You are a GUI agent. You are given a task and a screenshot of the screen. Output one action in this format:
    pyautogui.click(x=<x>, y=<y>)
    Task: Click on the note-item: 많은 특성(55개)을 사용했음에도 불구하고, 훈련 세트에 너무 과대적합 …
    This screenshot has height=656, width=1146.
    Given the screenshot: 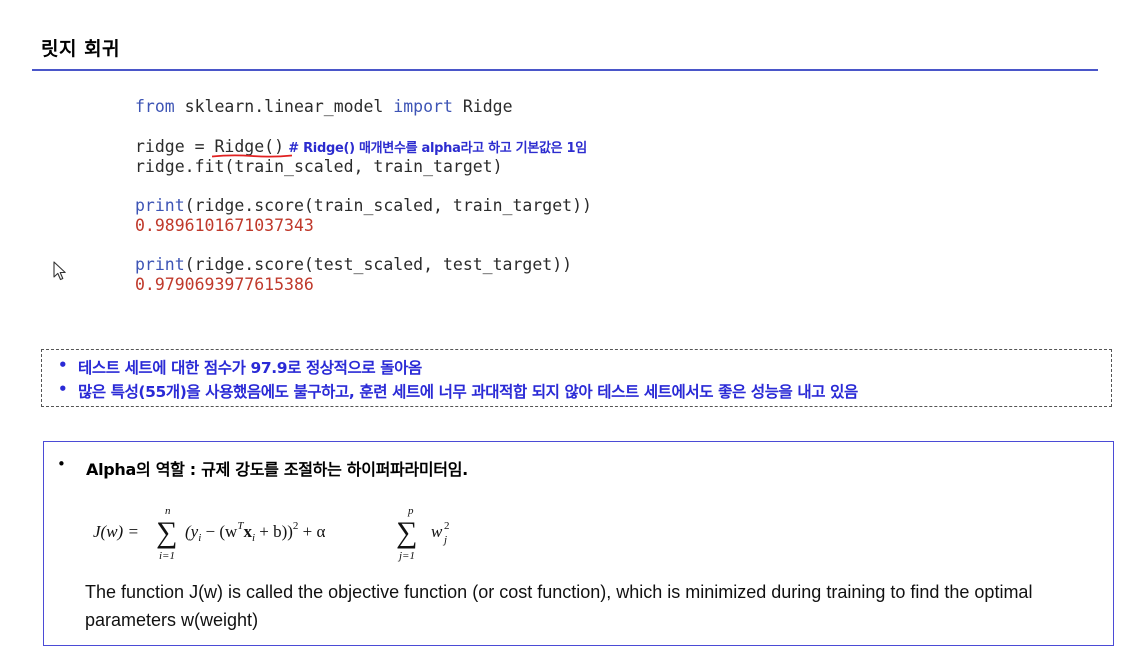 What is the action you would take?
    pyautogui.click(x=468, y=392)
    